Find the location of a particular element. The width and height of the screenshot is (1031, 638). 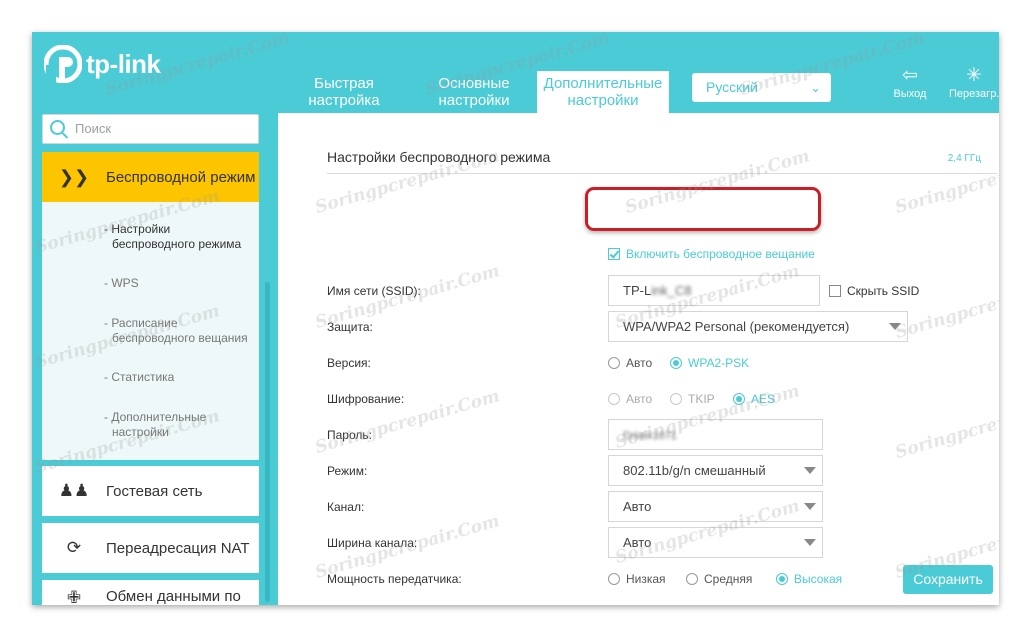

password-value: Driver1671 is located at coordinates (650, 436).